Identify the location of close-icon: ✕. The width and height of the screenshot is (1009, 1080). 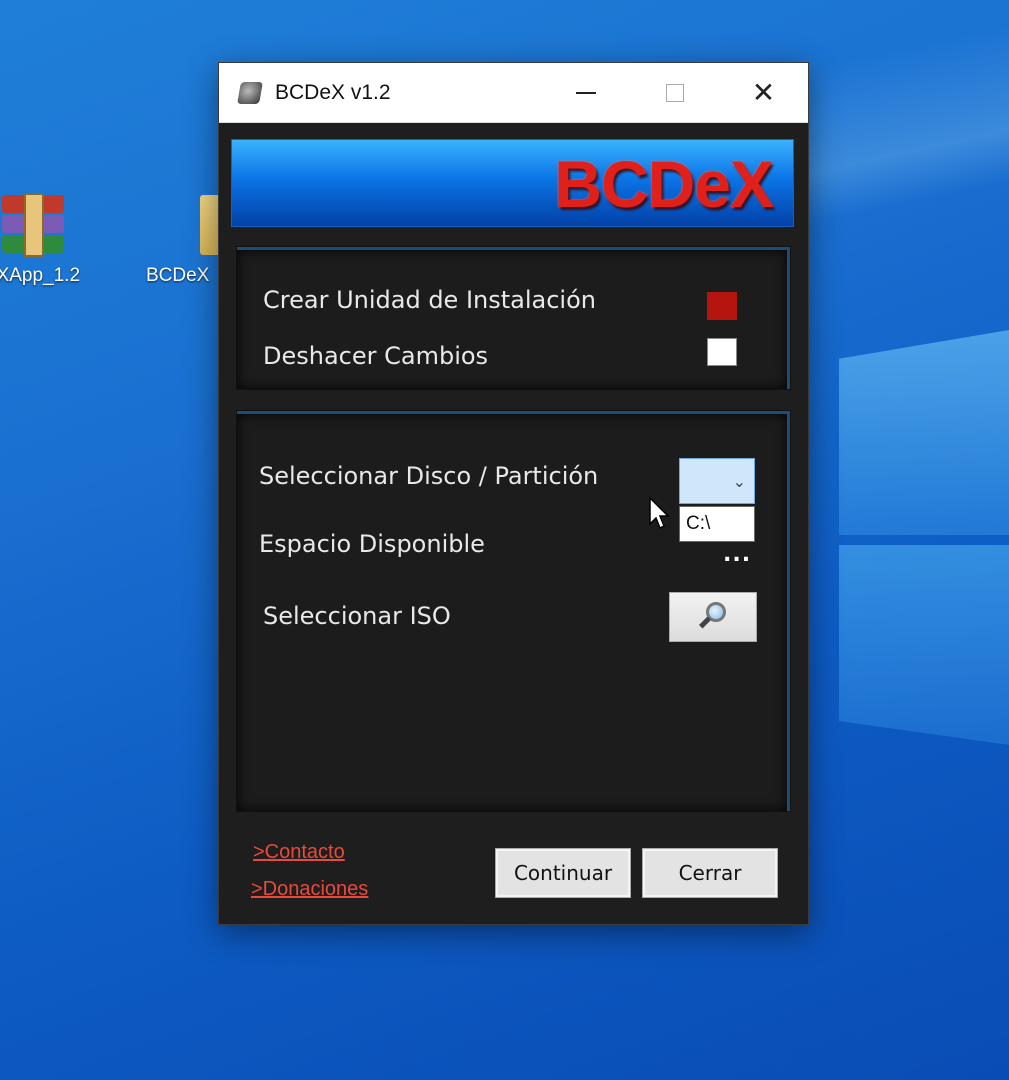
(763, 92).